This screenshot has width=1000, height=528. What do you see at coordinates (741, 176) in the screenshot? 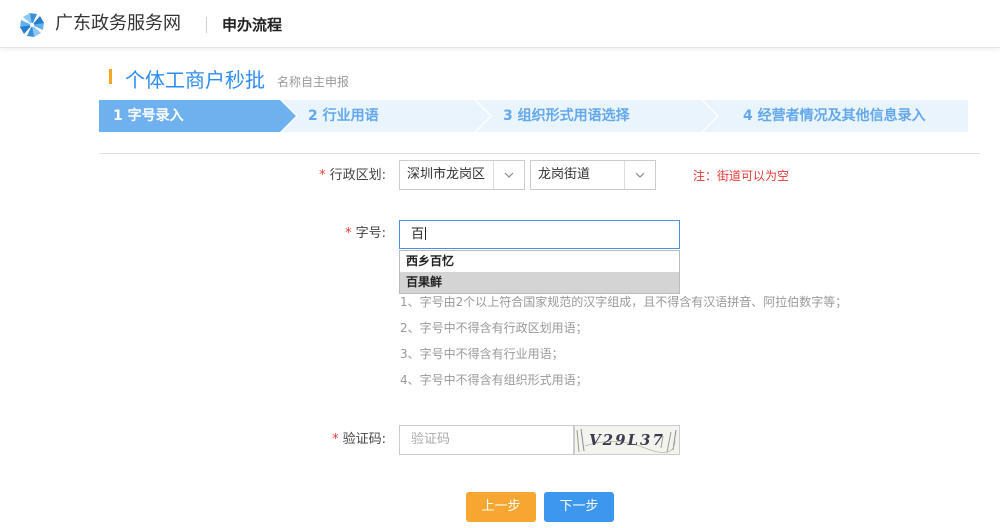
I see `street-optional-note: 注：街道可以为空` at bounding box center [741, 176].